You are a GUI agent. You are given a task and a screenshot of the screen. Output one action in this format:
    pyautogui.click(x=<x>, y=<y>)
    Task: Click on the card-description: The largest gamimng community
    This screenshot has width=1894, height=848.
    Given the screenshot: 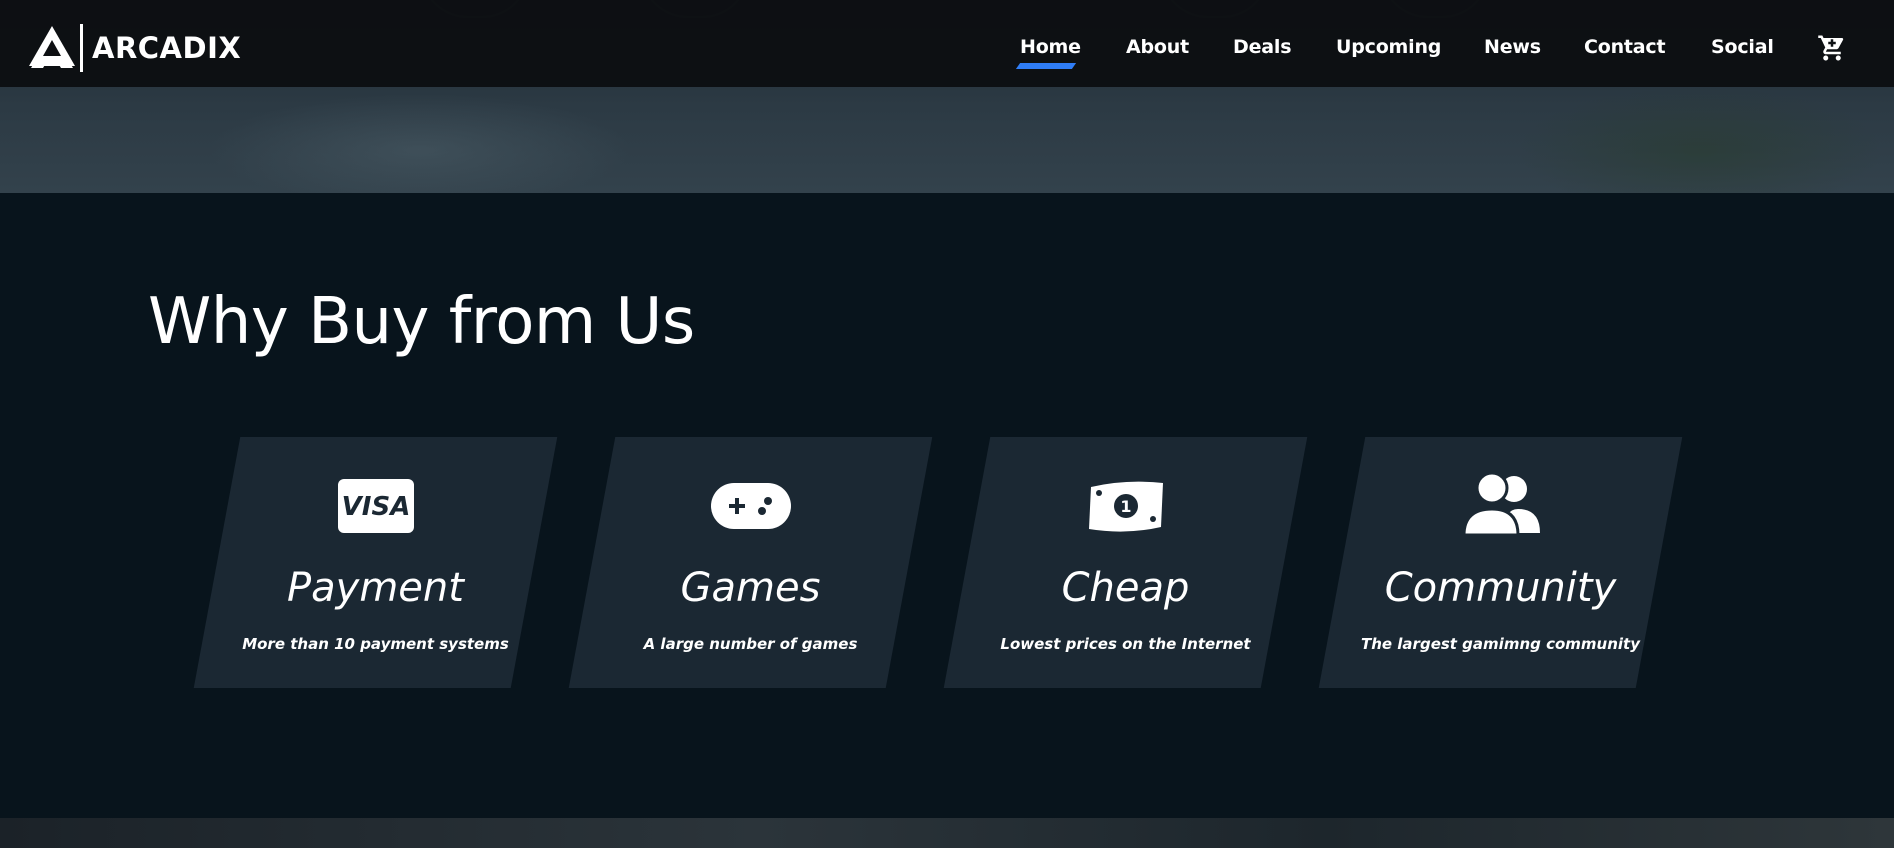 What is the action you would take?
    pyautogui.click(x=1500, y=644)
    